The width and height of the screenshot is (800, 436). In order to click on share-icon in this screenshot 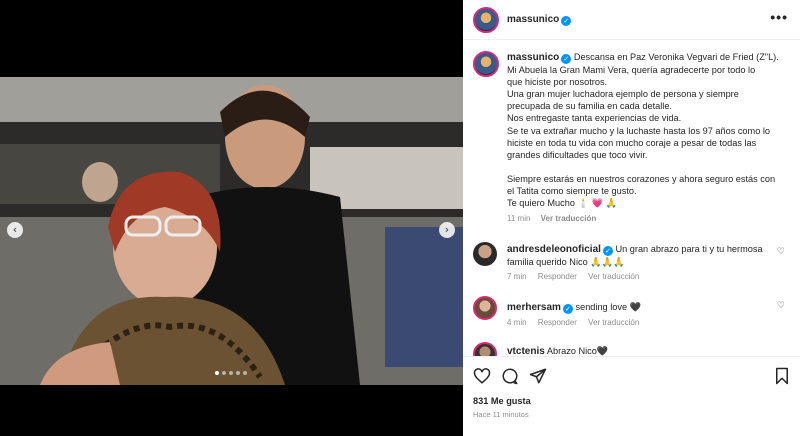, I will do `click(538, 376)`.